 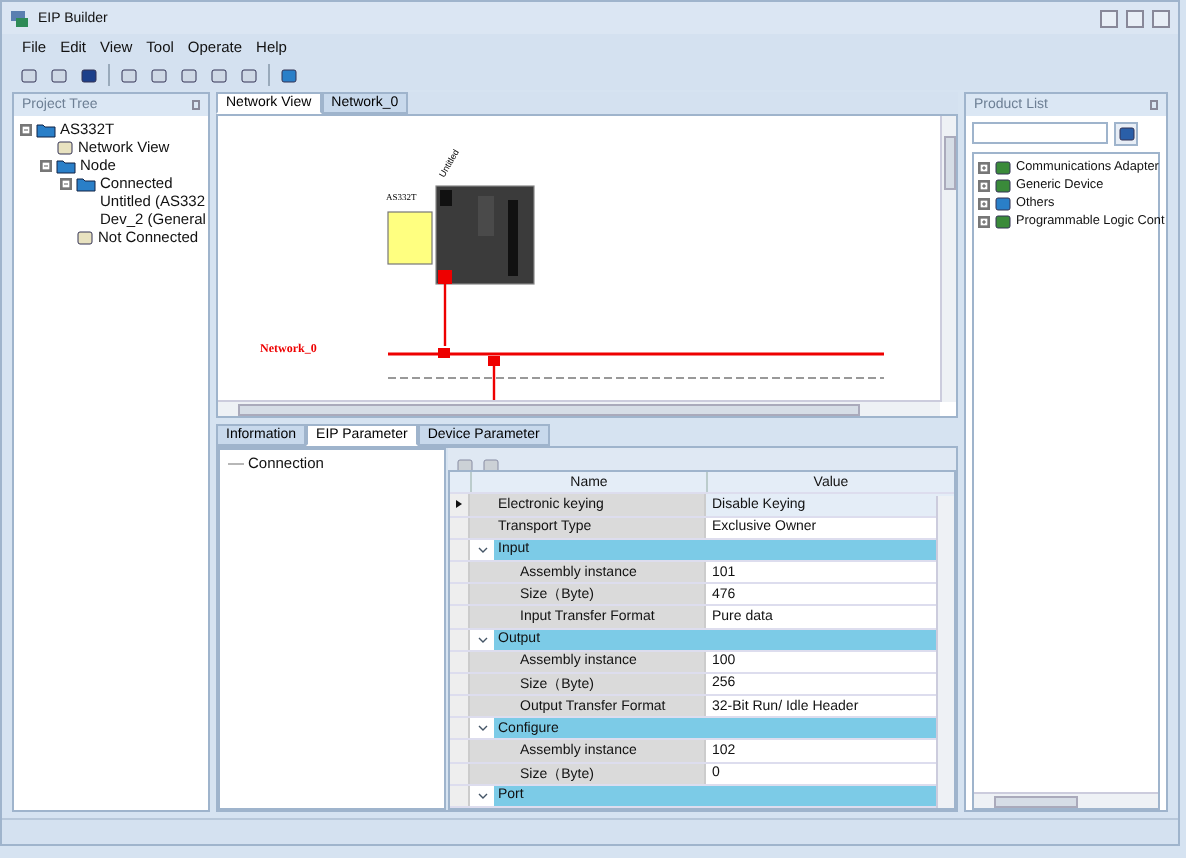 What do you see at coordinates (189, 75) in the screenshot?
I see `upload-button` at bounding box center [189, 75].